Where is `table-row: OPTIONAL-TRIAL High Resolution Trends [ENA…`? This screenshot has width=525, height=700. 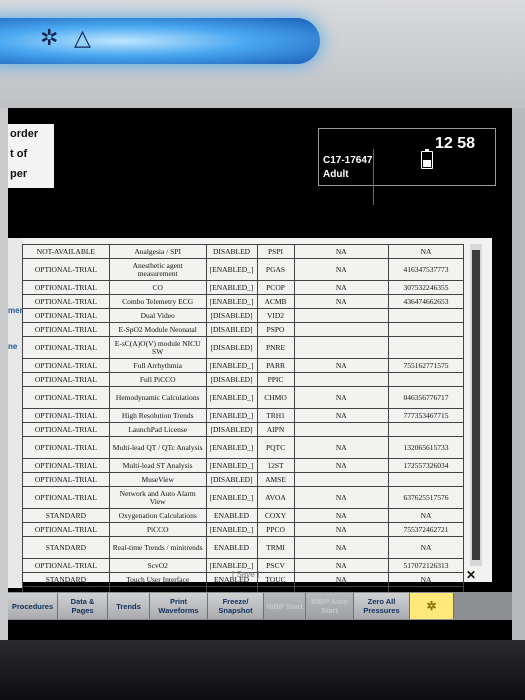 table-row: OPTIONAL-TRIAL High Resolution Trends [ENA… is located at coordinates (243, 415).